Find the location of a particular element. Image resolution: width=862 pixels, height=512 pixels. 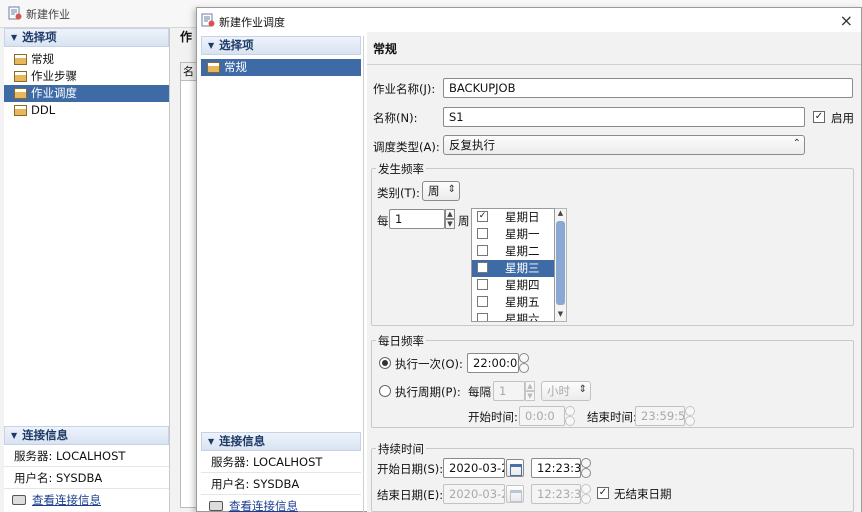

every-weeks-field: 1 is located at coordinates (417, 219).